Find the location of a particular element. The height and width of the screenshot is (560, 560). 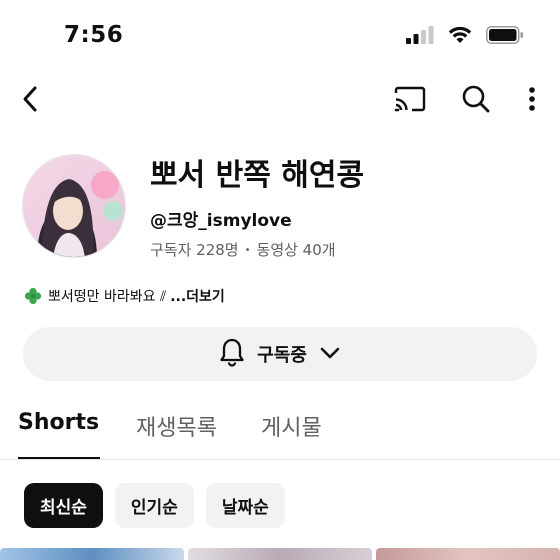

chip-popular: 인기순 is located at coordinates (154, 505).